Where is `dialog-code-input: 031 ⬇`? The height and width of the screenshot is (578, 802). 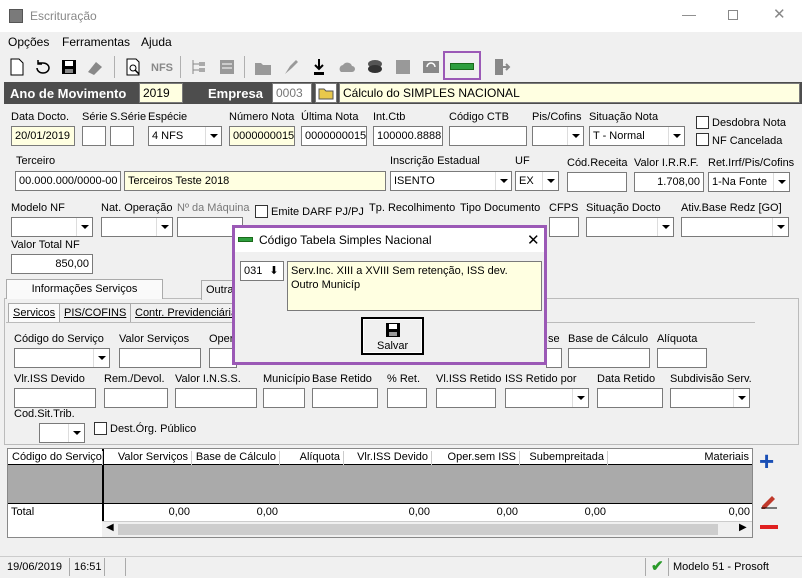
dialog-code-input: 031 ⬇ is located at coordinates (262, 271).